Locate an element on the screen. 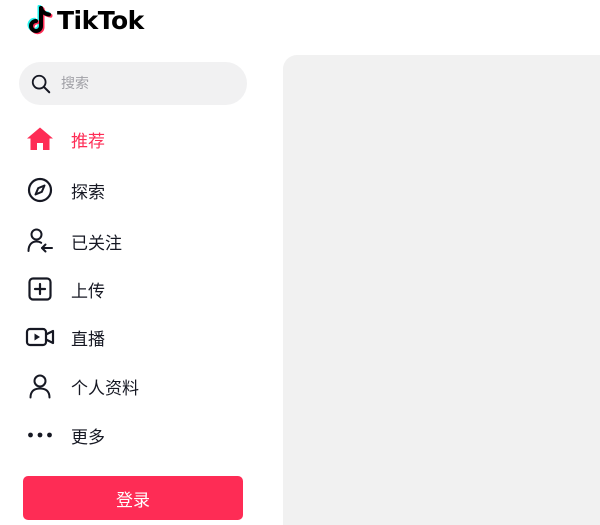 This screenshot has width=600, height=525. search-input is located at coordinates (146, 83).